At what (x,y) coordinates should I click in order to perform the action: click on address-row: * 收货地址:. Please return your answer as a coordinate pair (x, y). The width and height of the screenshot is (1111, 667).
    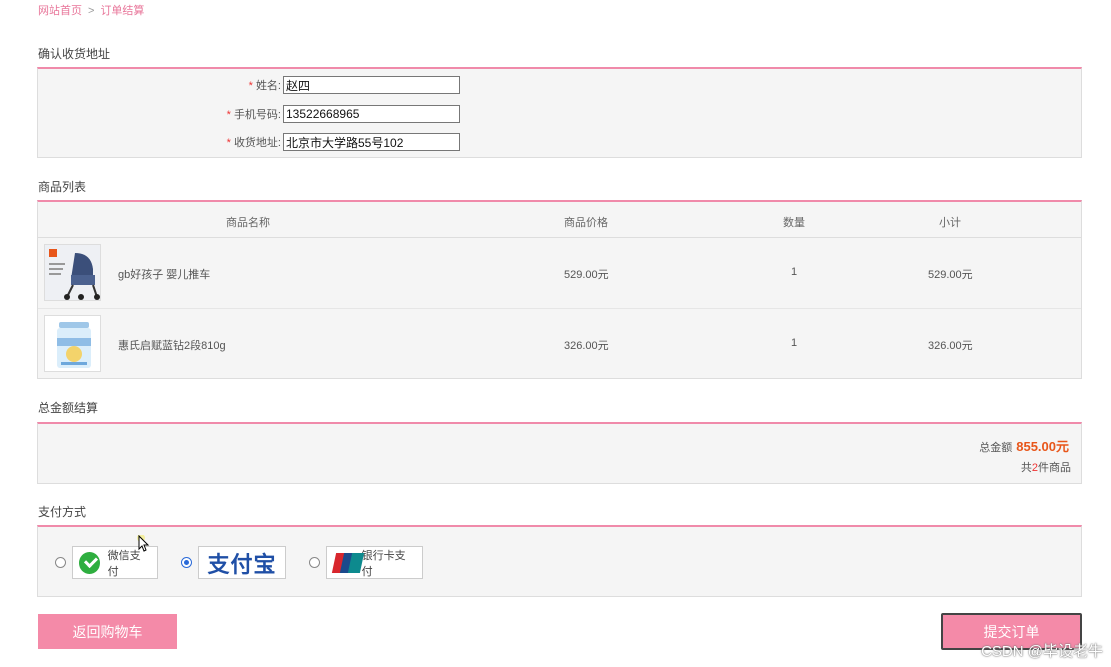
    Looking at the image, I should click on (266, 142).